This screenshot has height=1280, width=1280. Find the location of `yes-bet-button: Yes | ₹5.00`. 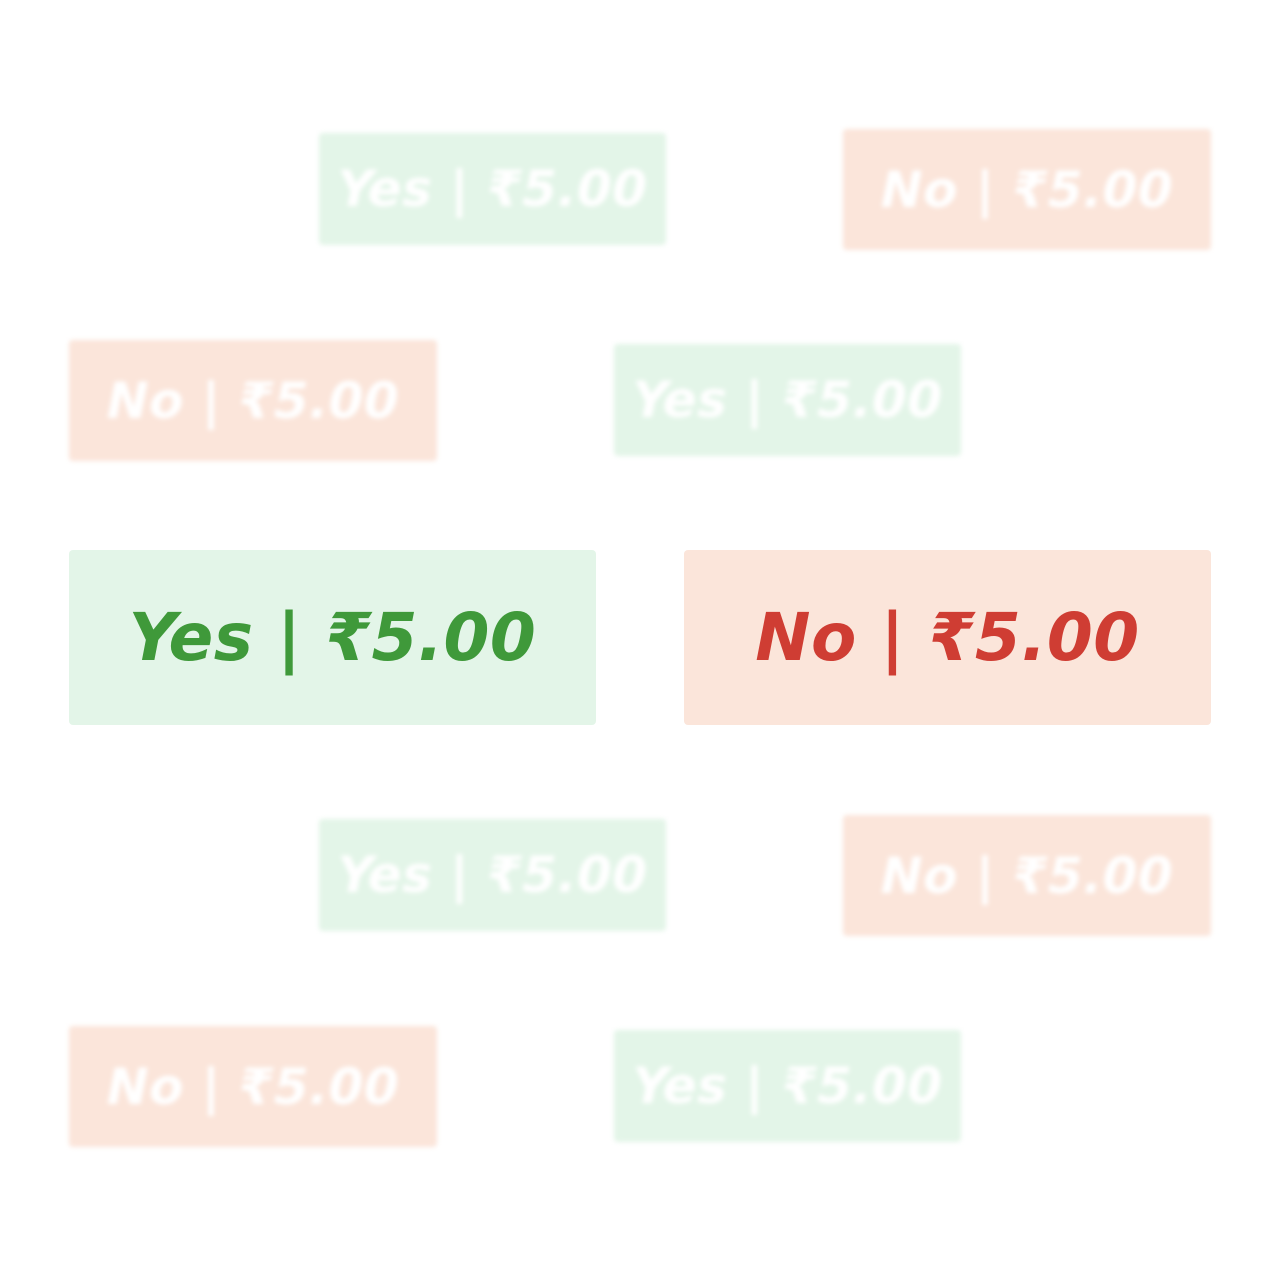

yes-bet-button: Yes | ₹5.00 is located at coordinates (332, 637).